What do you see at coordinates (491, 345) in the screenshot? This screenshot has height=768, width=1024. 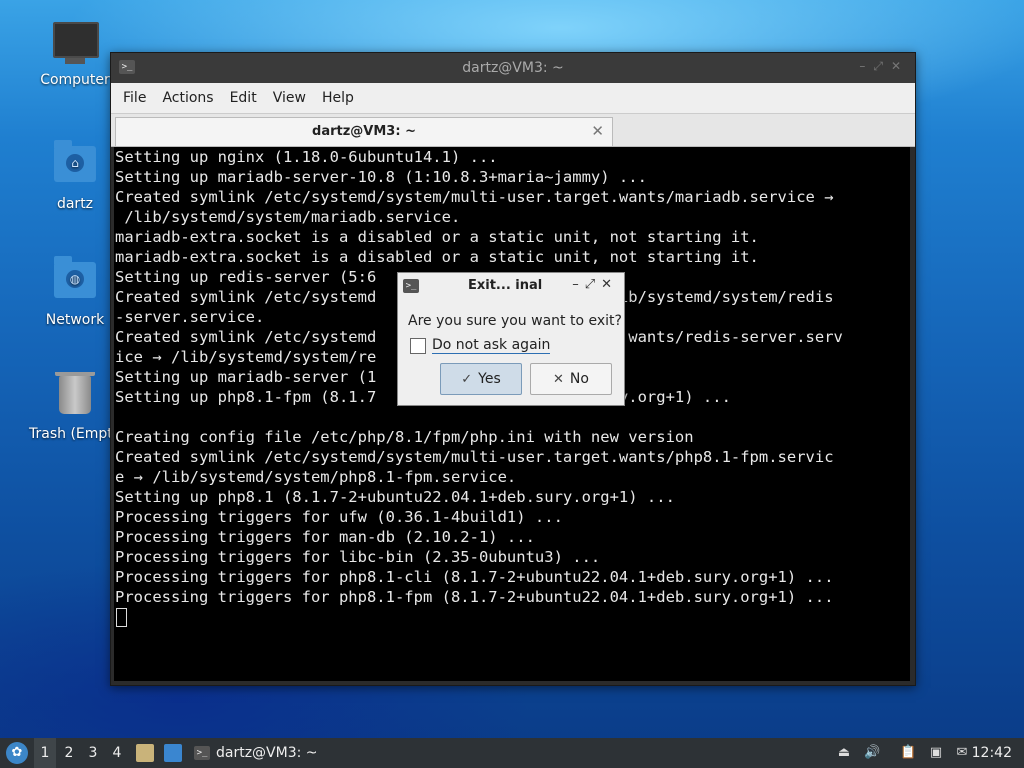 I see `checkbox-label: Do not ask again` at bounding box center [491, 345].